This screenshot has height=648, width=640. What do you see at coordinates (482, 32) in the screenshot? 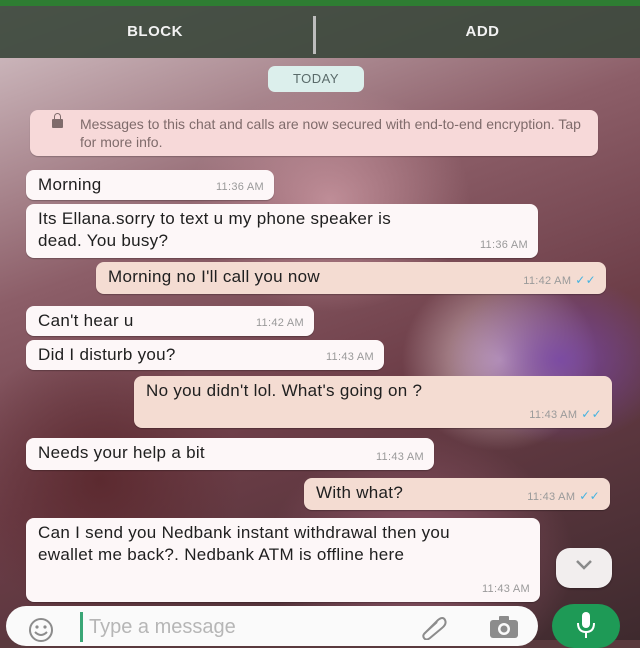
I see `add-contact-button: ADD` at bounding box center [482, 32].